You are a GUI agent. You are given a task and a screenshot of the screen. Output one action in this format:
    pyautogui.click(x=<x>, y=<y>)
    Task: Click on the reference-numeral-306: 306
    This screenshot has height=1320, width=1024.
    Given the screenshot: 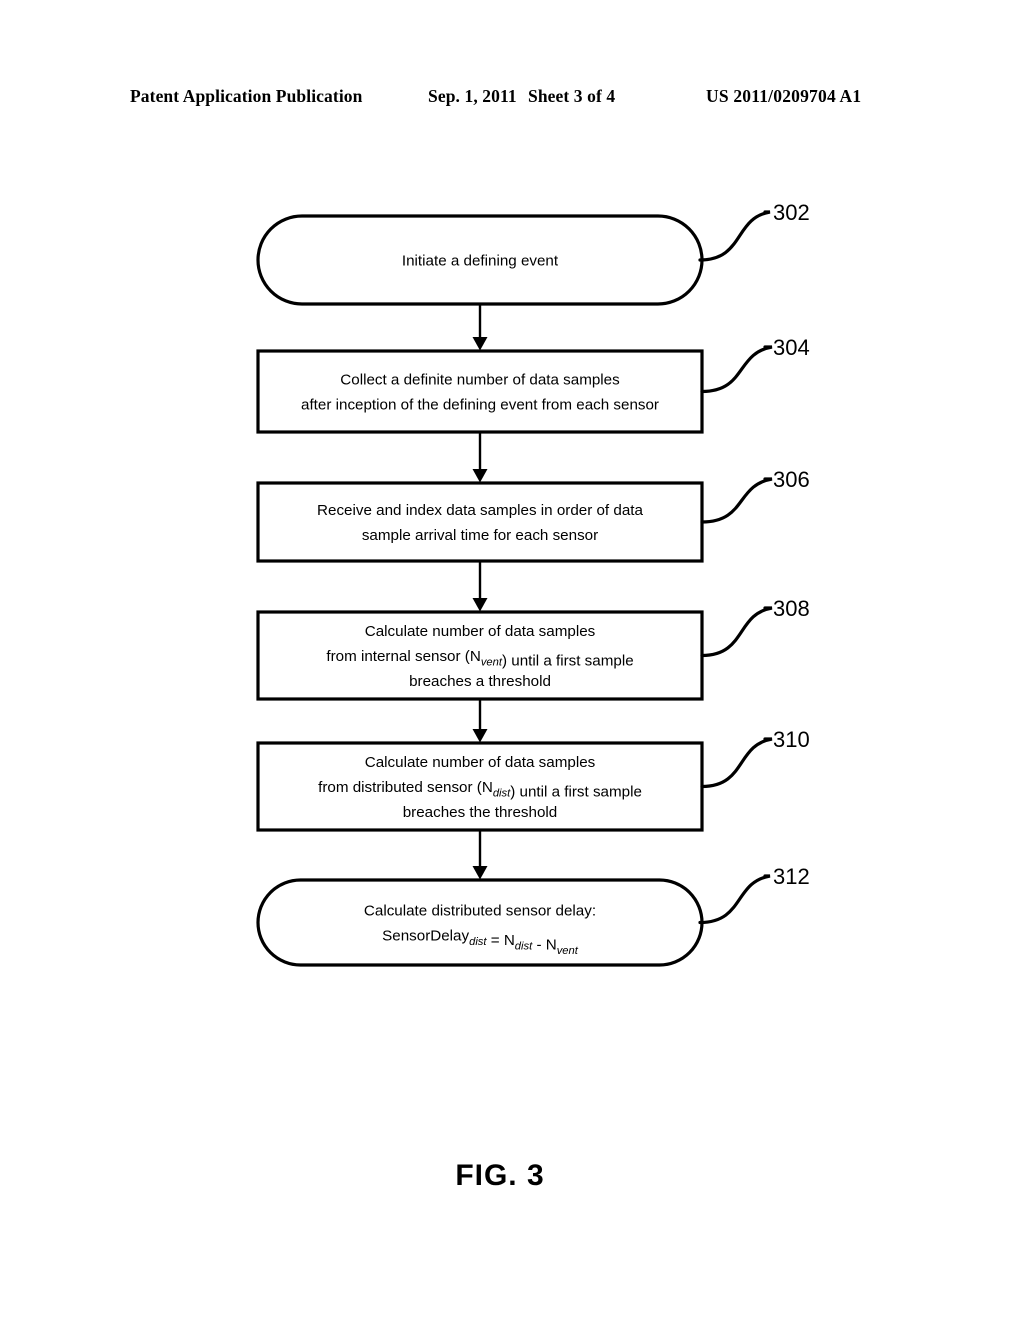 What is the action you would take?
    pyautogui.click(x=791, y=479)
    